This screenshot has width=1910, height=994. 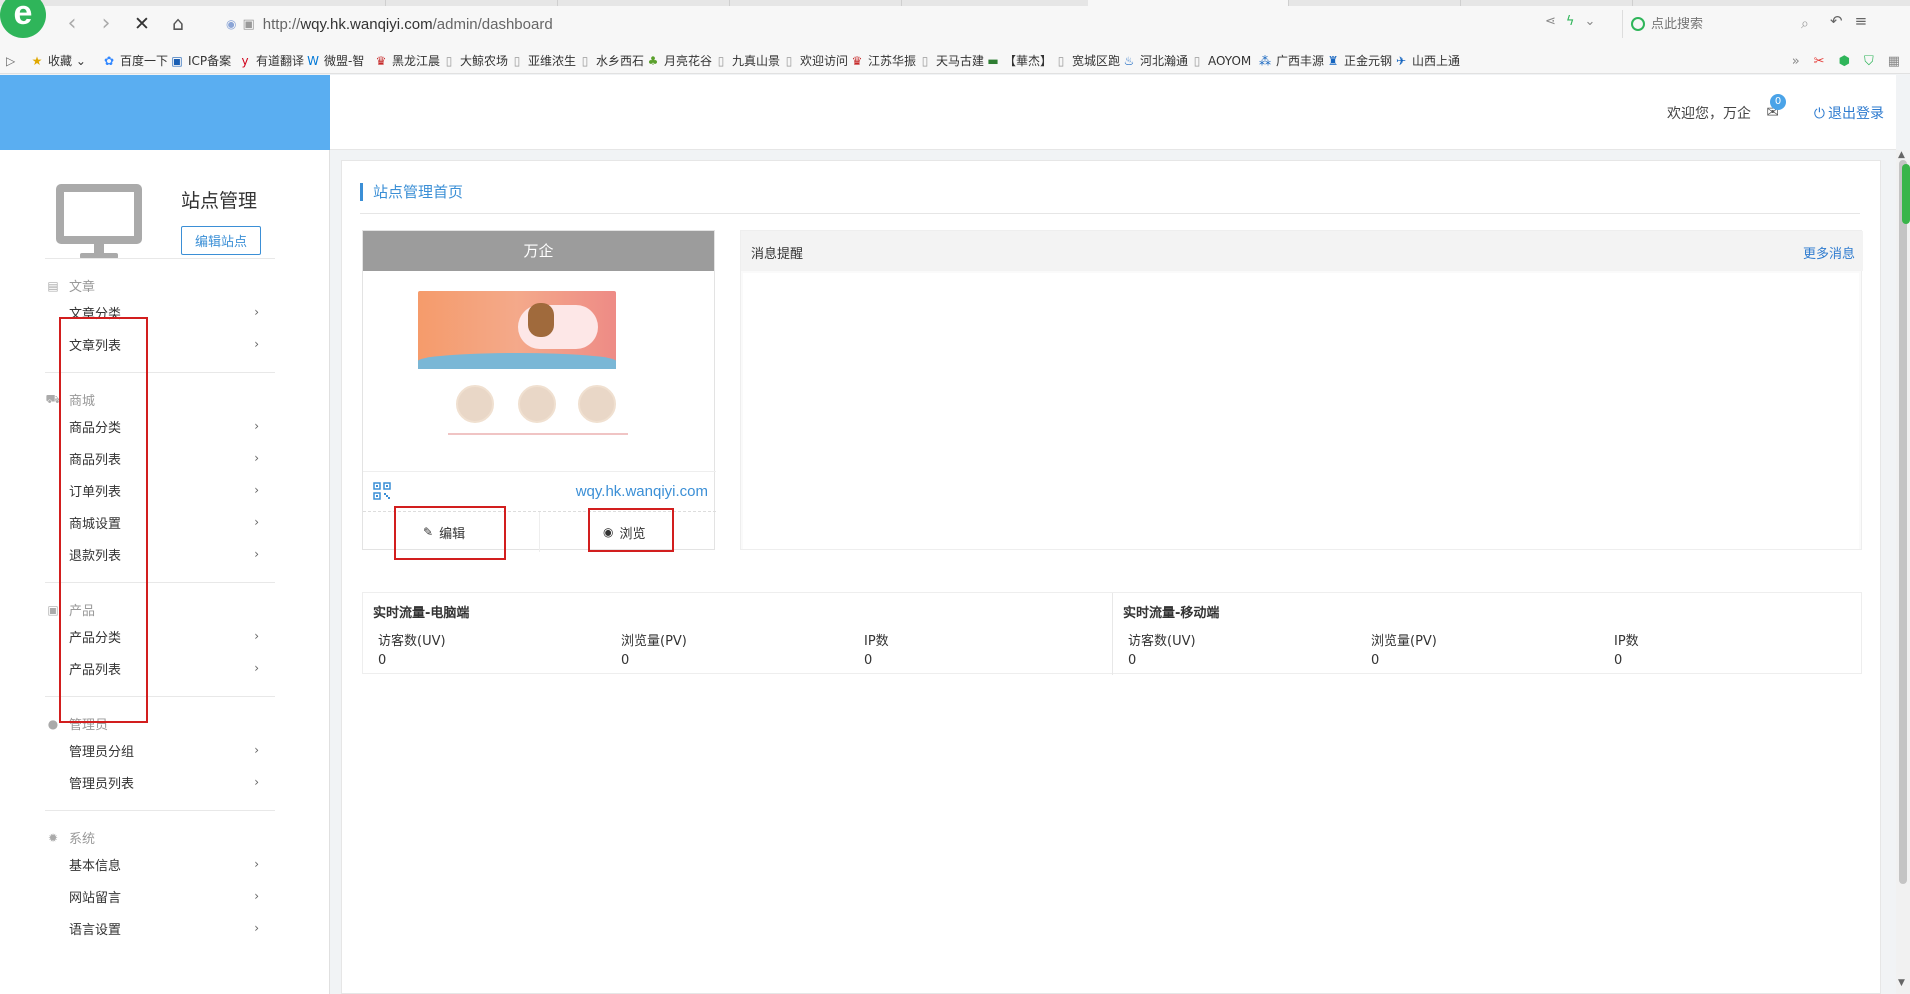 I want to click on speed-icon: ϟ, so click(x=1570, y=21).